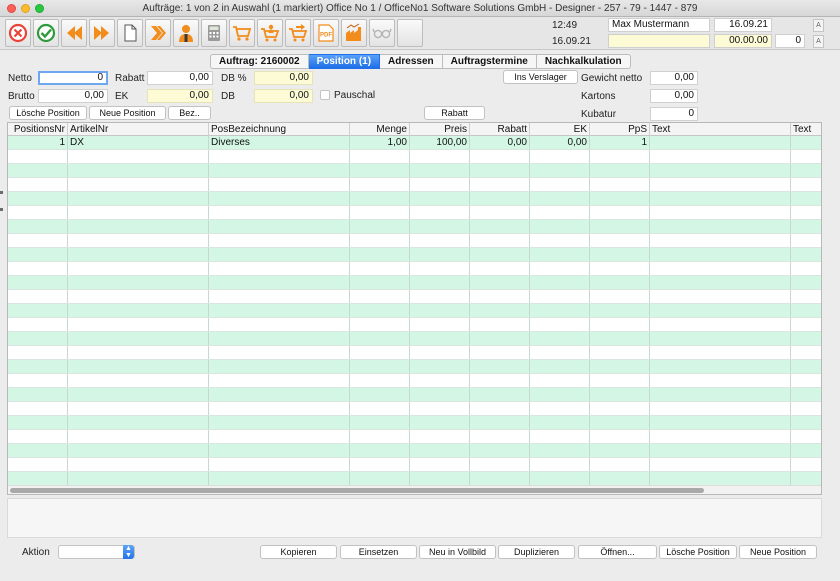 This screenshot has width=840, height=581. Describe the element at coordinates (344, 61) in the screenshot. I see `tab-1: Position (1)` at that location.